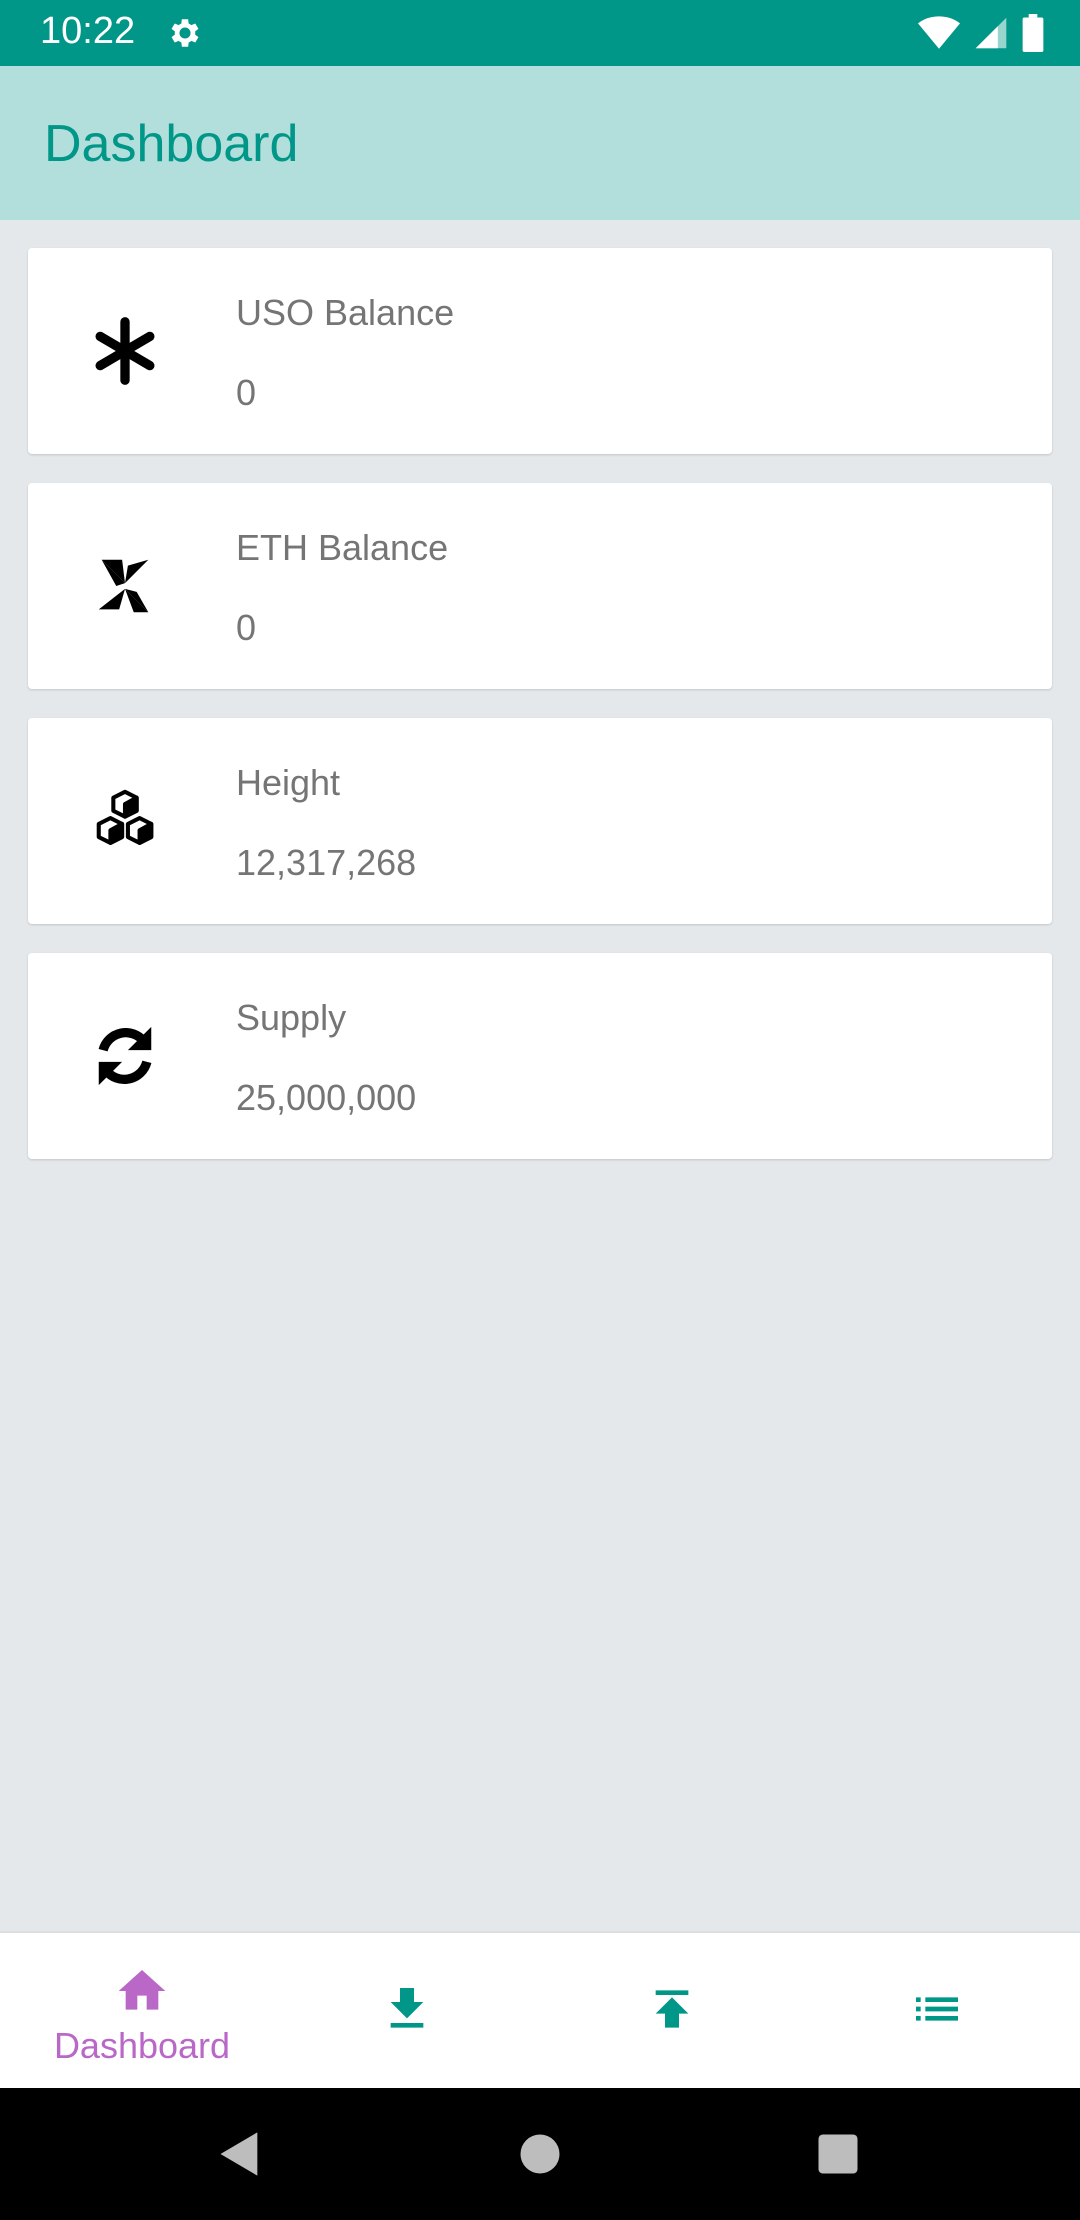 Image resolution: width=1080 pixels, height=2220 pixels. Describe the element at coordinates (125, 817) in the screenshot. I see `cubes-icon` at that location.